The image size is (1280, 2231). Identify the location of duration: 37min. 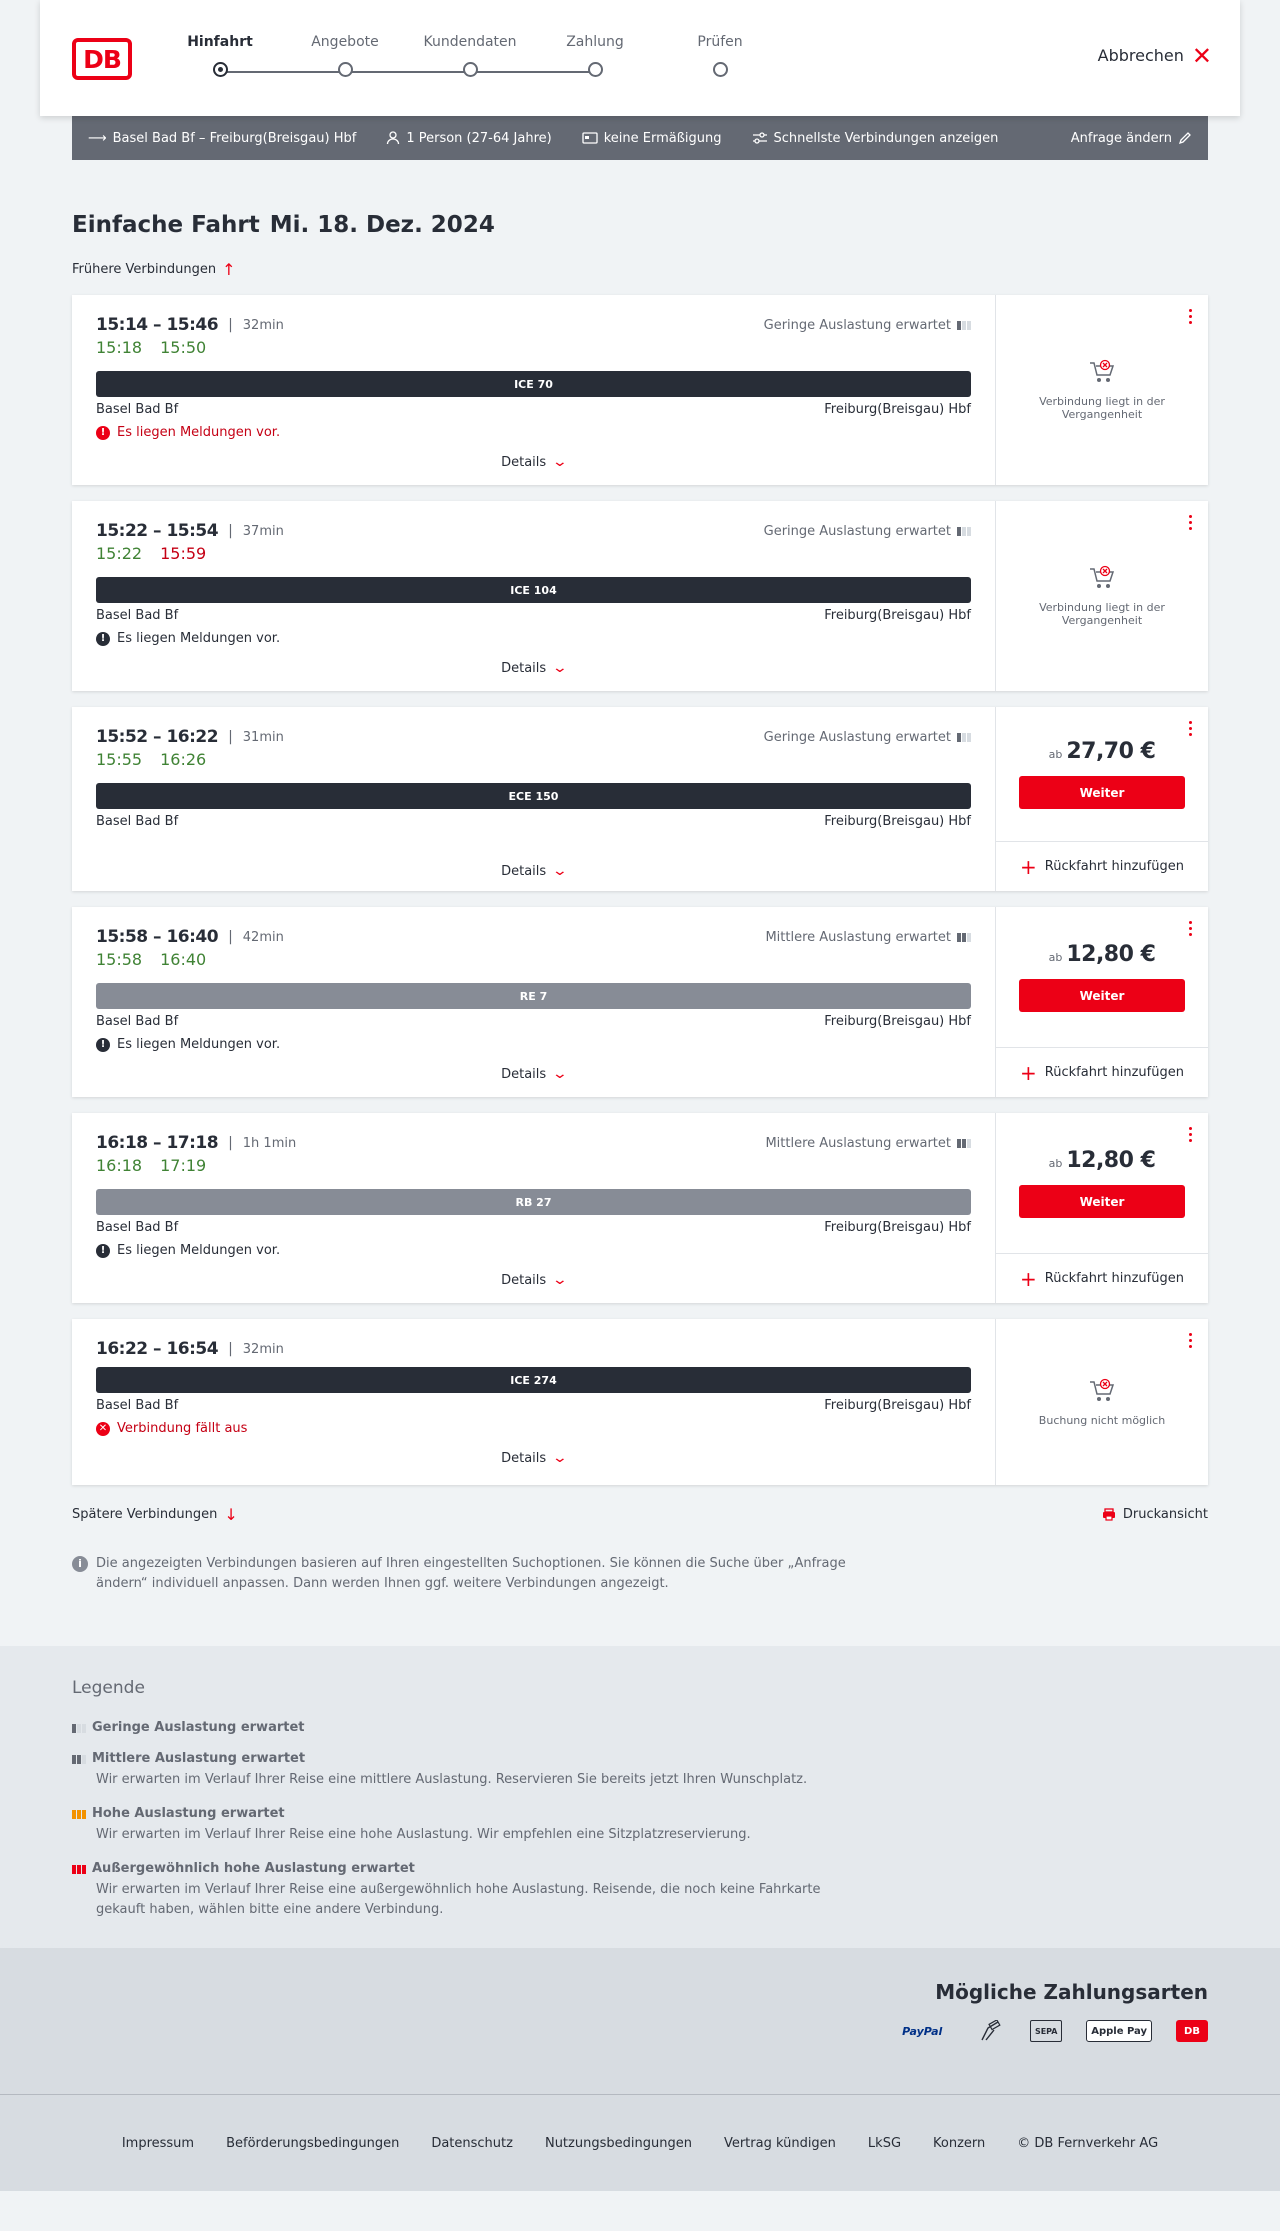
(263, 531).